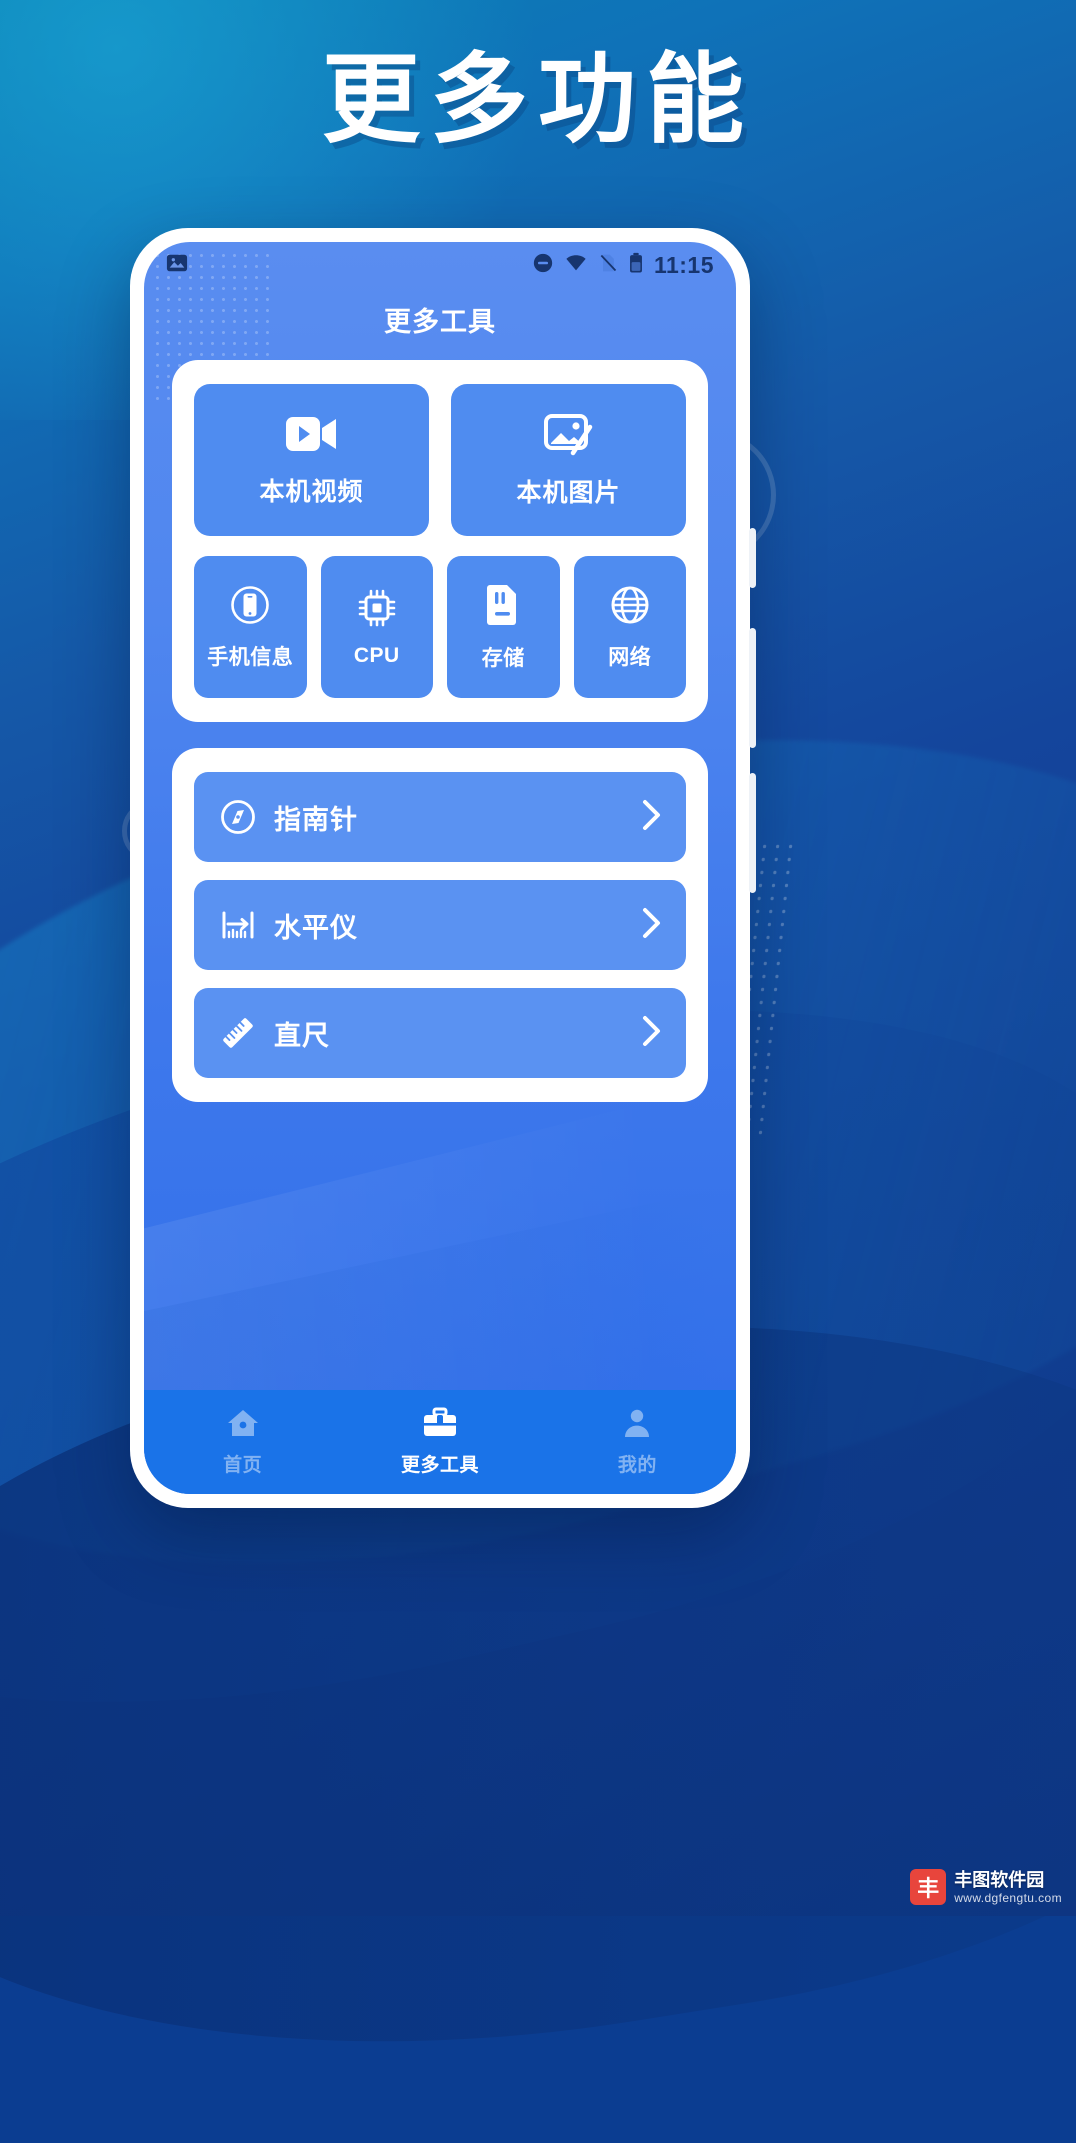 Image resolution: width=1076 pixels, height=2143 pixels. Describe the element at coordinates (440, 817) in the screenshot. I see `list-item-compass: 指南针` at that location.